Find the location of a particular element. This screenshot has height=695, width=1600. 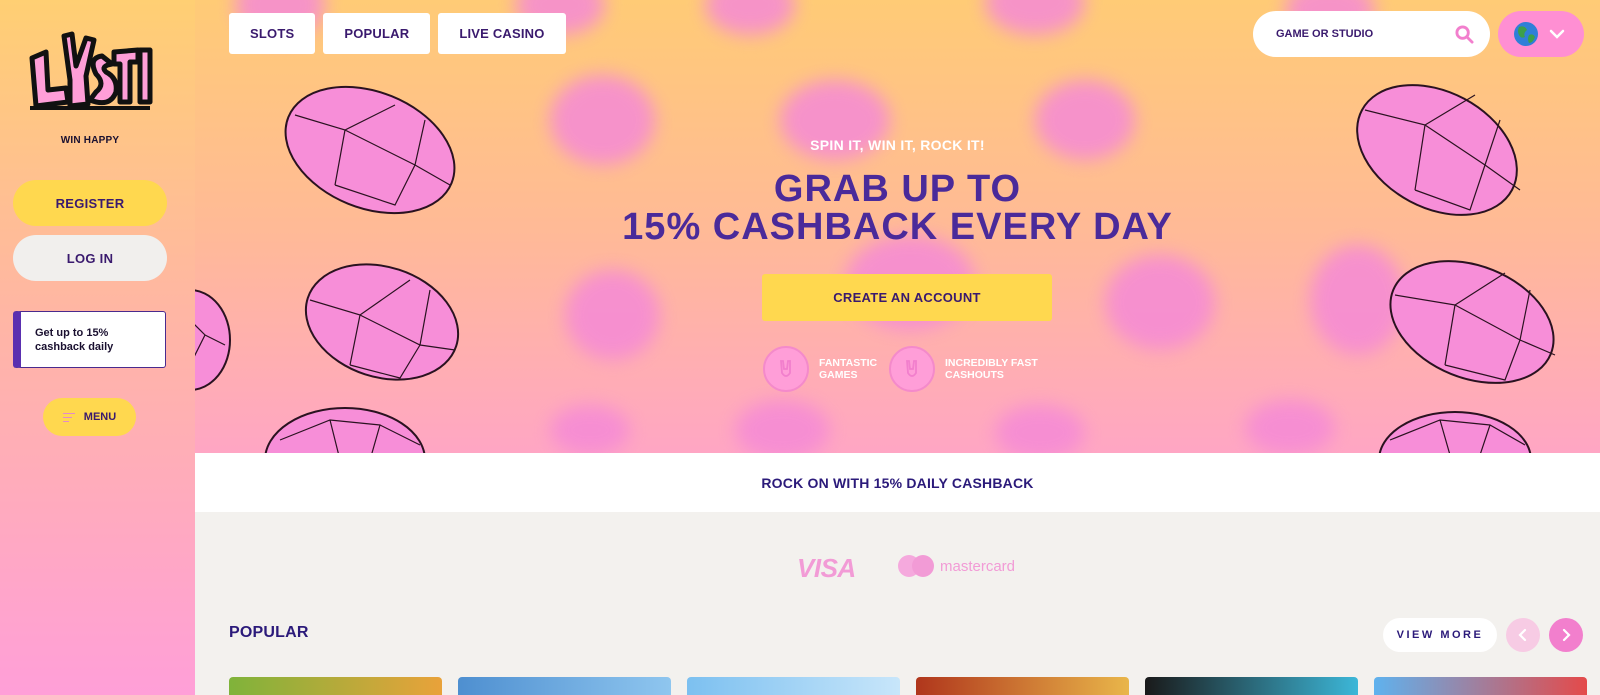

promo-line-1: Get up to 15% is located at coordinates (72, 333).